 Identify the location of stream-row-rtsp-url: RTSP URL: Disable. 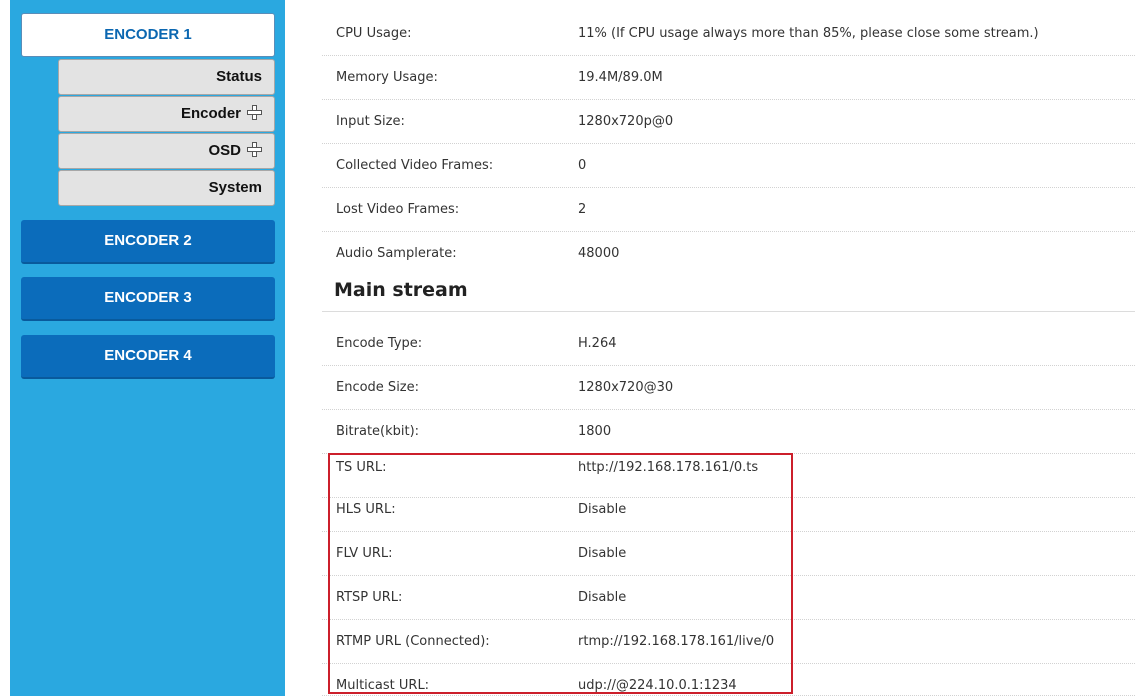
(728, 598).